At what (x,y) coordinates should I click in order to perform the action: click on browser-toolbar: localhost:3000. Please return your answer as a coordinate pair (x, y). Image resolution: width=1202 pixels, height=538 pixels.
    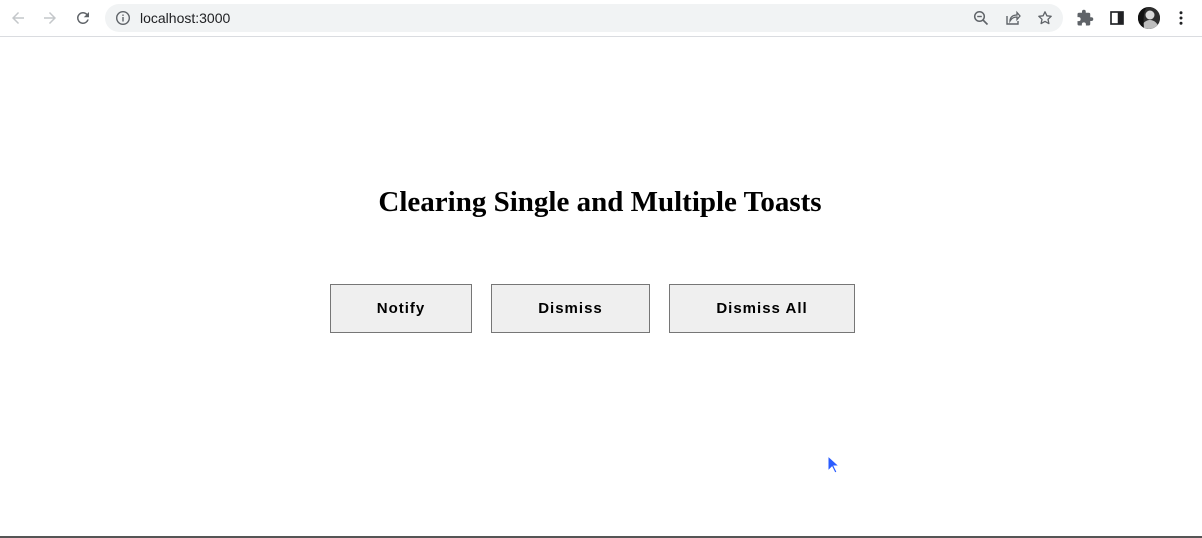
    Looking at the image, I should click on (601, 18).